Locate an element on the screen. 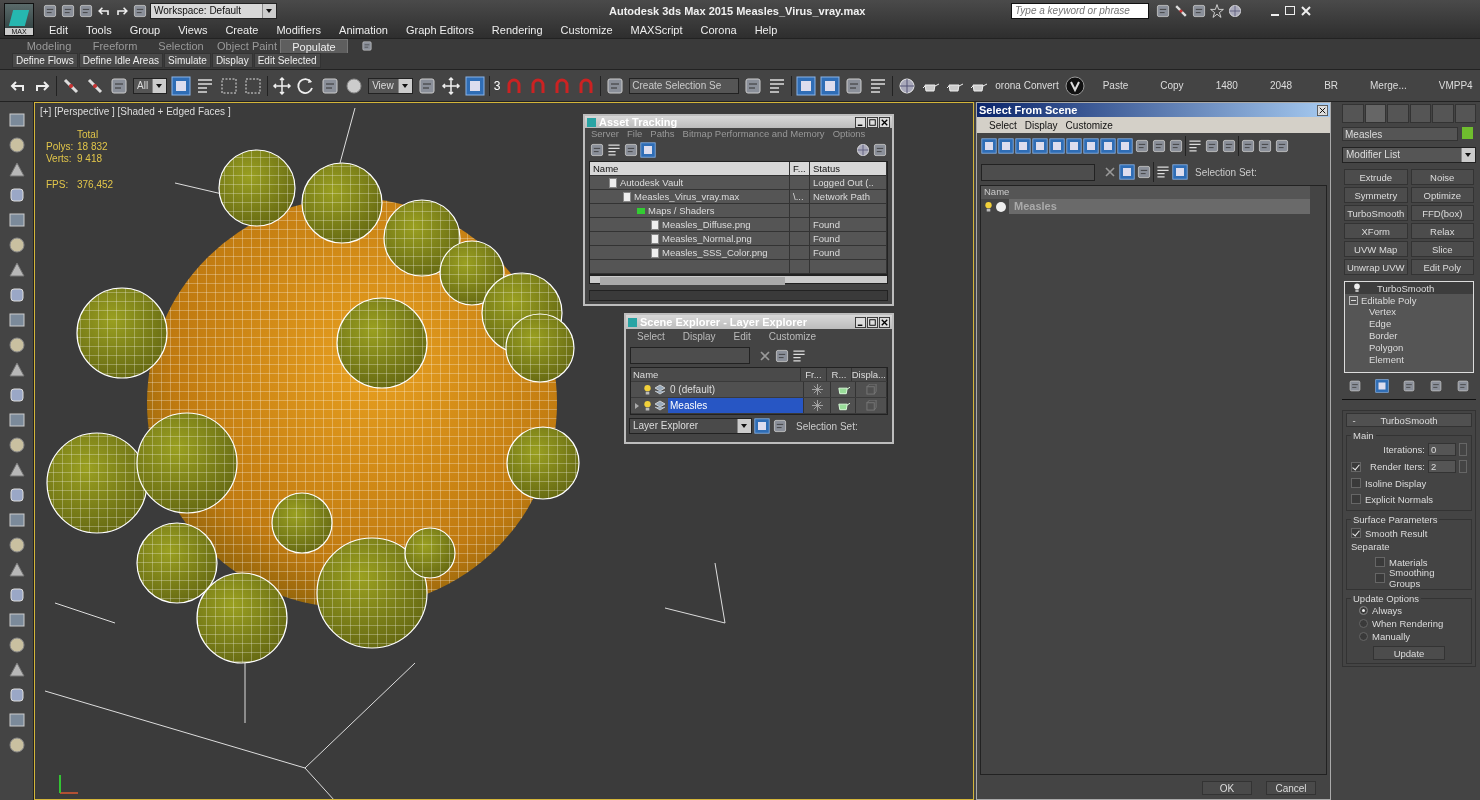 The height and width of the screenshot is (800, 1480). menu-item: Options is located at coordinates (849, 133).